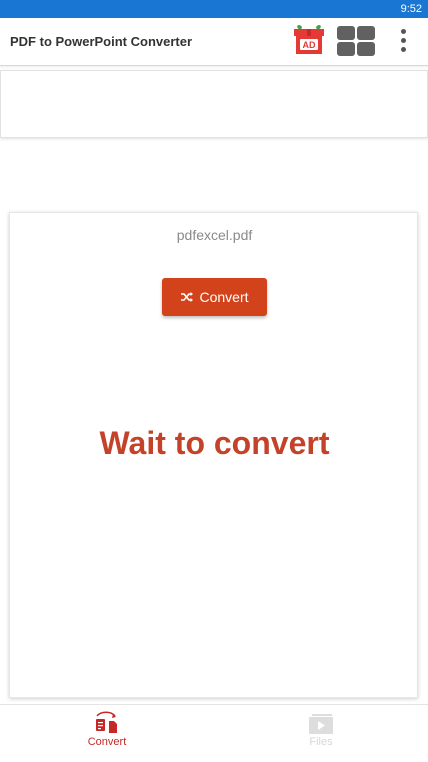  I want to click on convert-button-label: Convert, so click(224, 297).